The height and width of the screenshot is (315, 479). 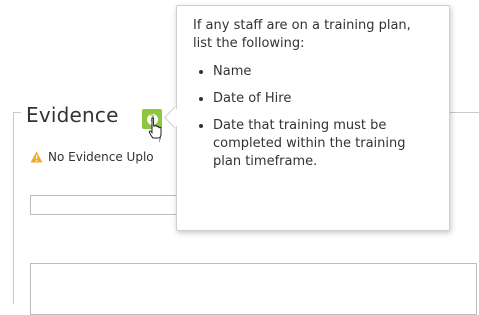 What do you see at coordinates (101, 157) in the screenshot?
I see `warning-text: No Evidence Uplo` at bounding box center [101, 157].